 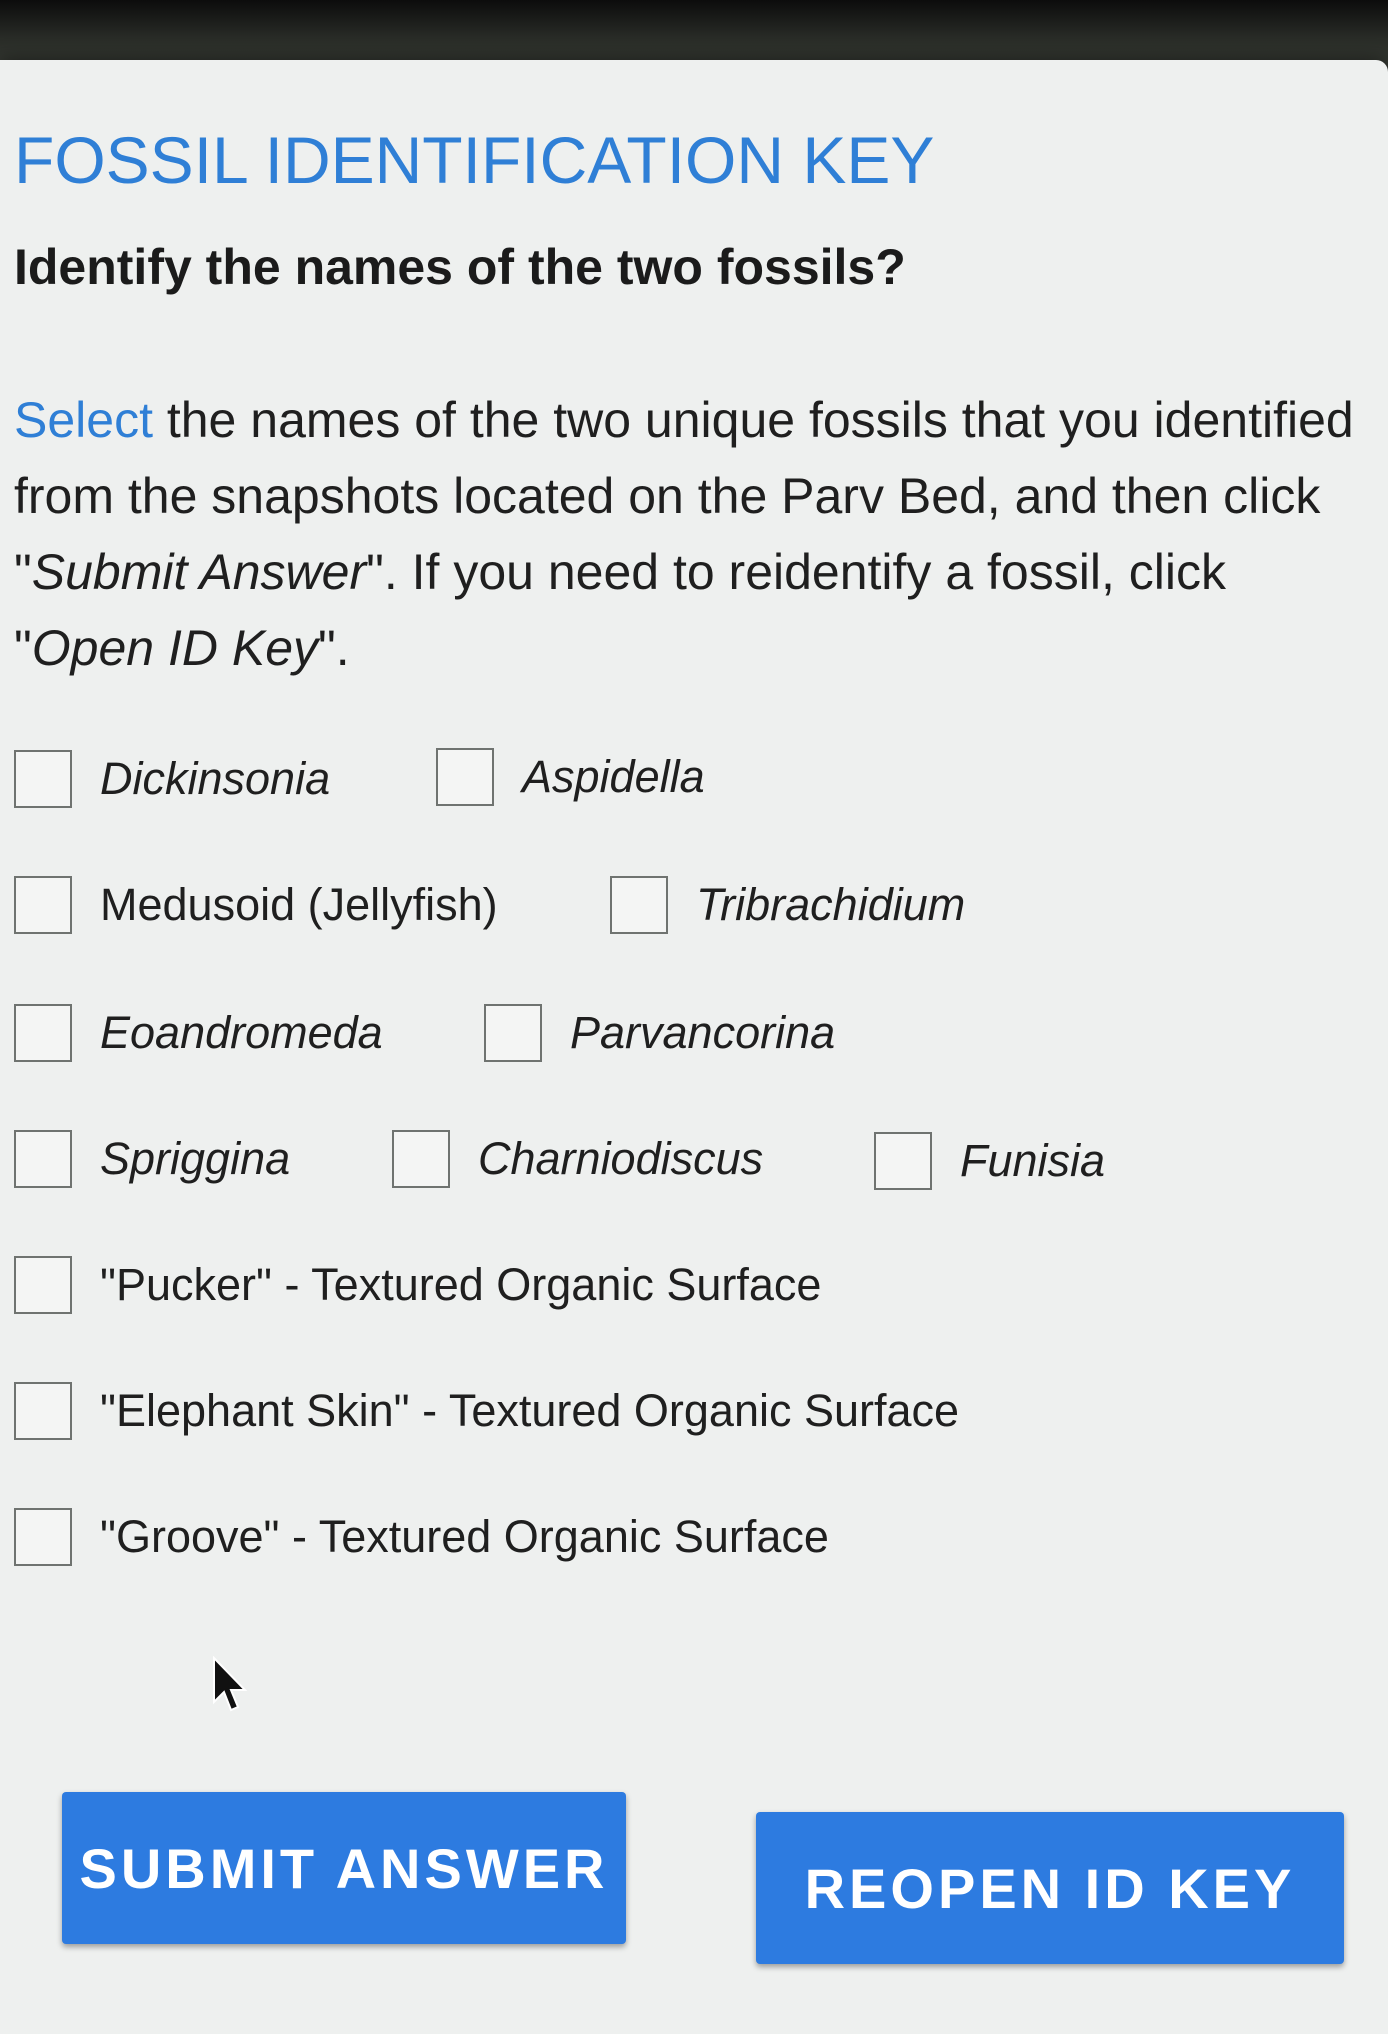 I want to click on option-medusoid: Medusoid (Jellyfish), so click(x=256, y=905).